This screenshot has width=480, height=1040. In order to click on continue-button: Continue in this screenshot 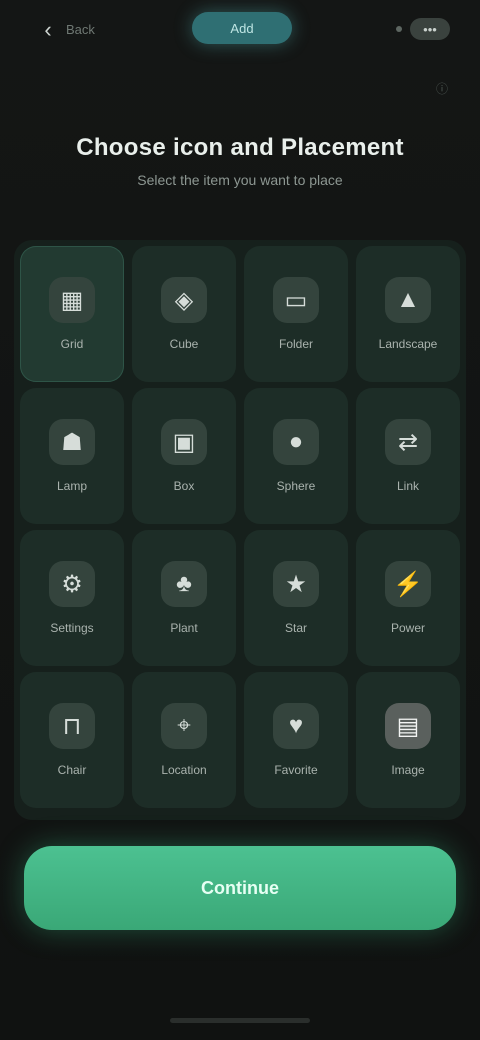, I will do `click(240, 888)`.